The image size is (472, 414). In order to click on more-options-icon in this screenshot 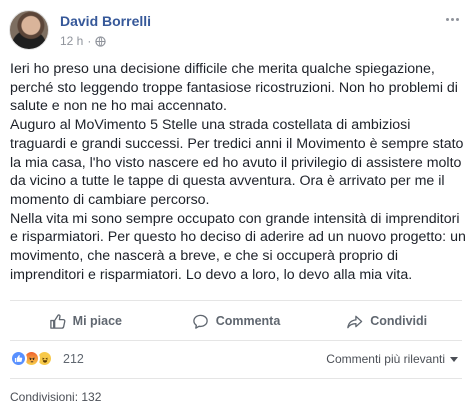, I will do `click(452, 19)`.